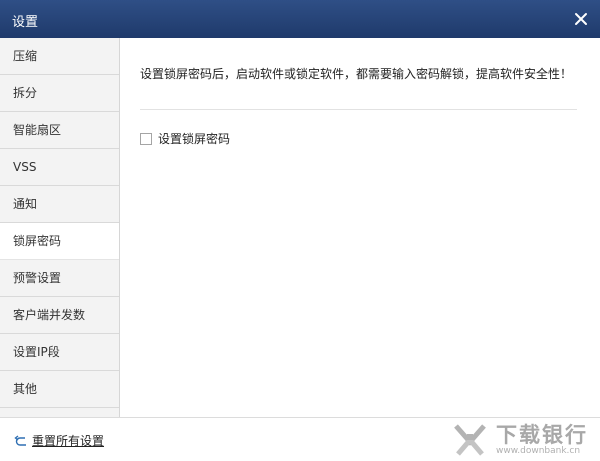  I want to click on sidebar-item-other: 其他, so click(59, 389).